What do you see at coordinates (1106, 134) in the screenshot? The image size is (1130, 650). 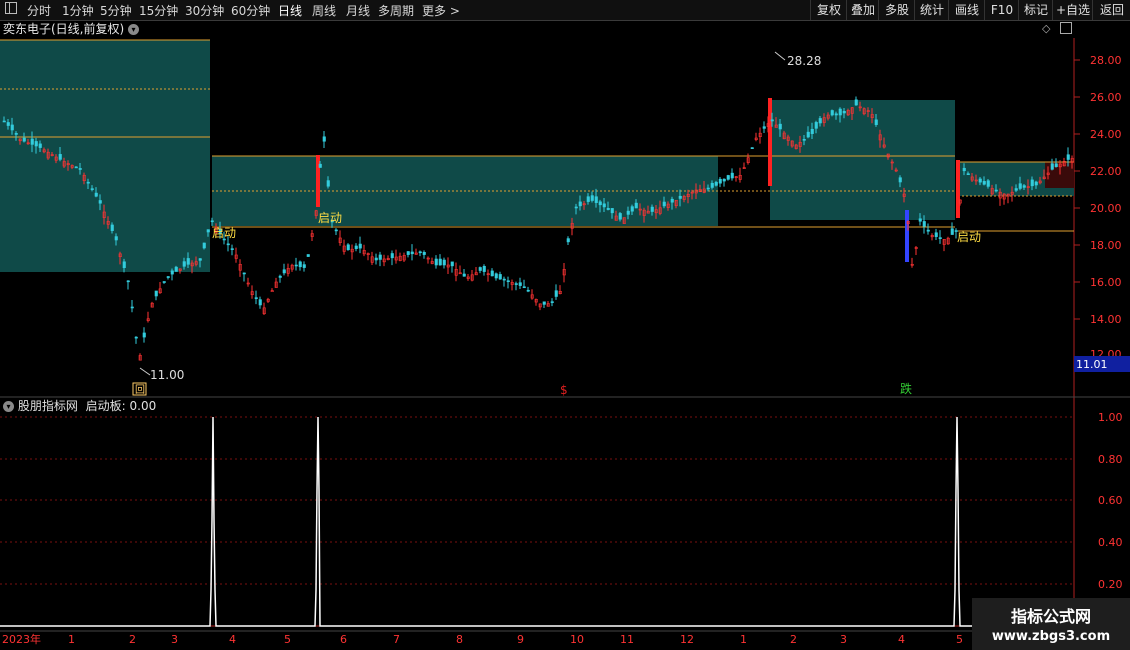 I see `price-tick: 24.00` at bounding box center [1106, 134].